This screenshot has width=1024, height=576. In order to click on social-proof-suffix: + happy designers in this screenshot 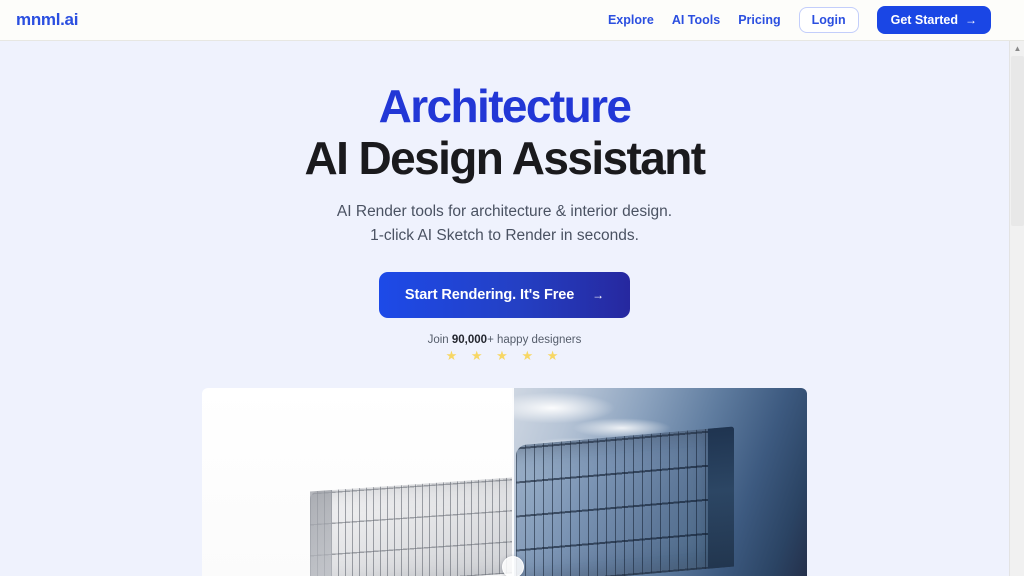, I will do `click(534, 340)`.